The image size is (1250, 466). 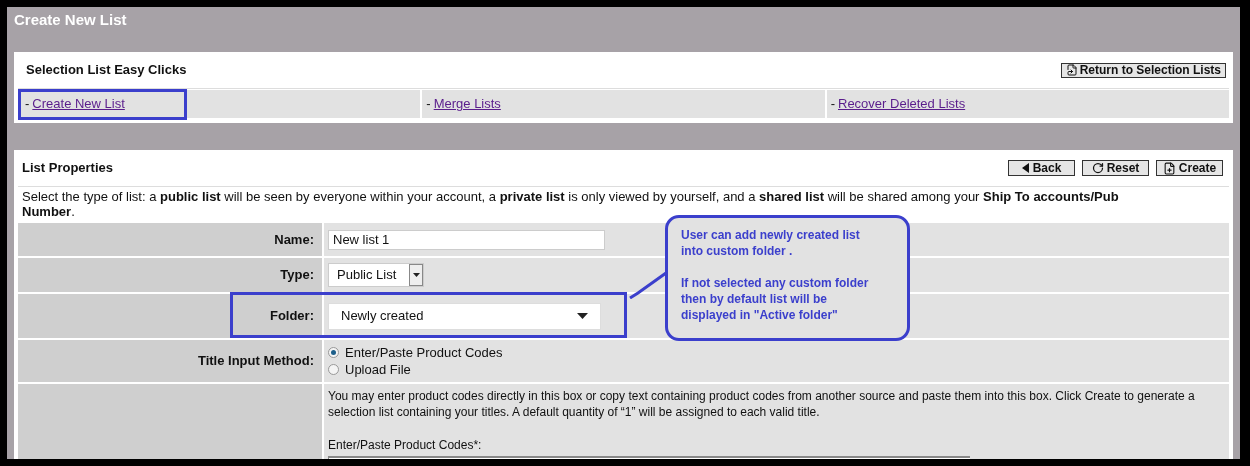 What do you see at coordinates (466, 239) in the screenshot?
I see `name-field: New list 1` at bounding box center [466, 239].